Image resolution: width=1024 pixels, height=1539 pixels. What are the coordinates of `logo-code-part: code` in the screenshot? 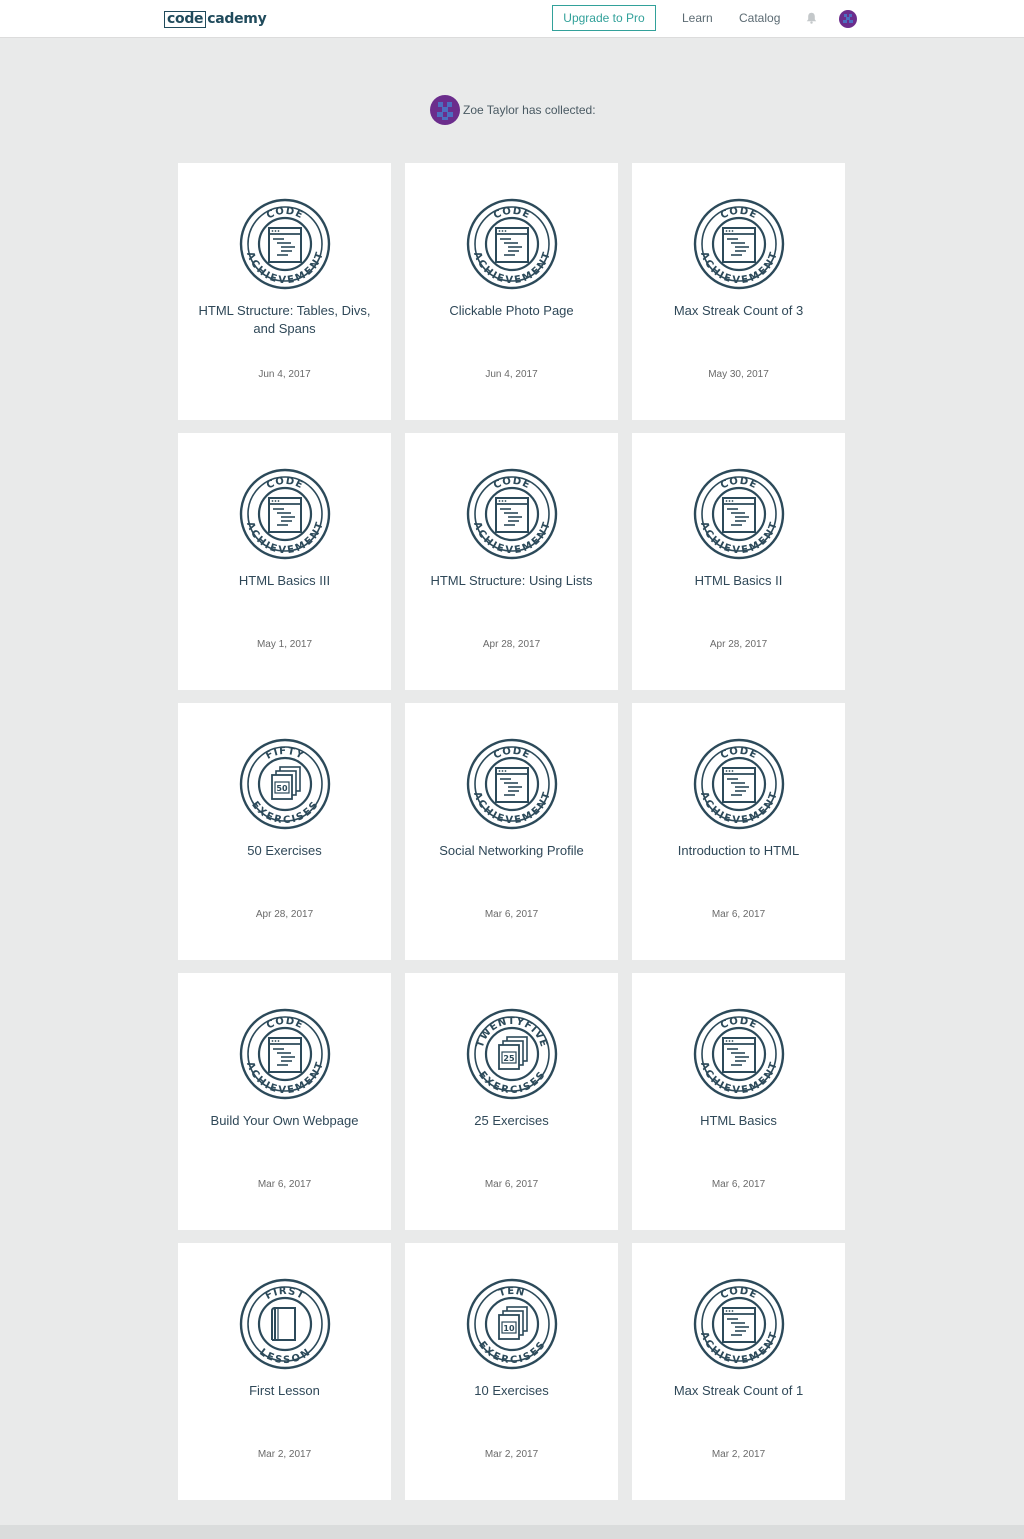 It's located at (185, 19).